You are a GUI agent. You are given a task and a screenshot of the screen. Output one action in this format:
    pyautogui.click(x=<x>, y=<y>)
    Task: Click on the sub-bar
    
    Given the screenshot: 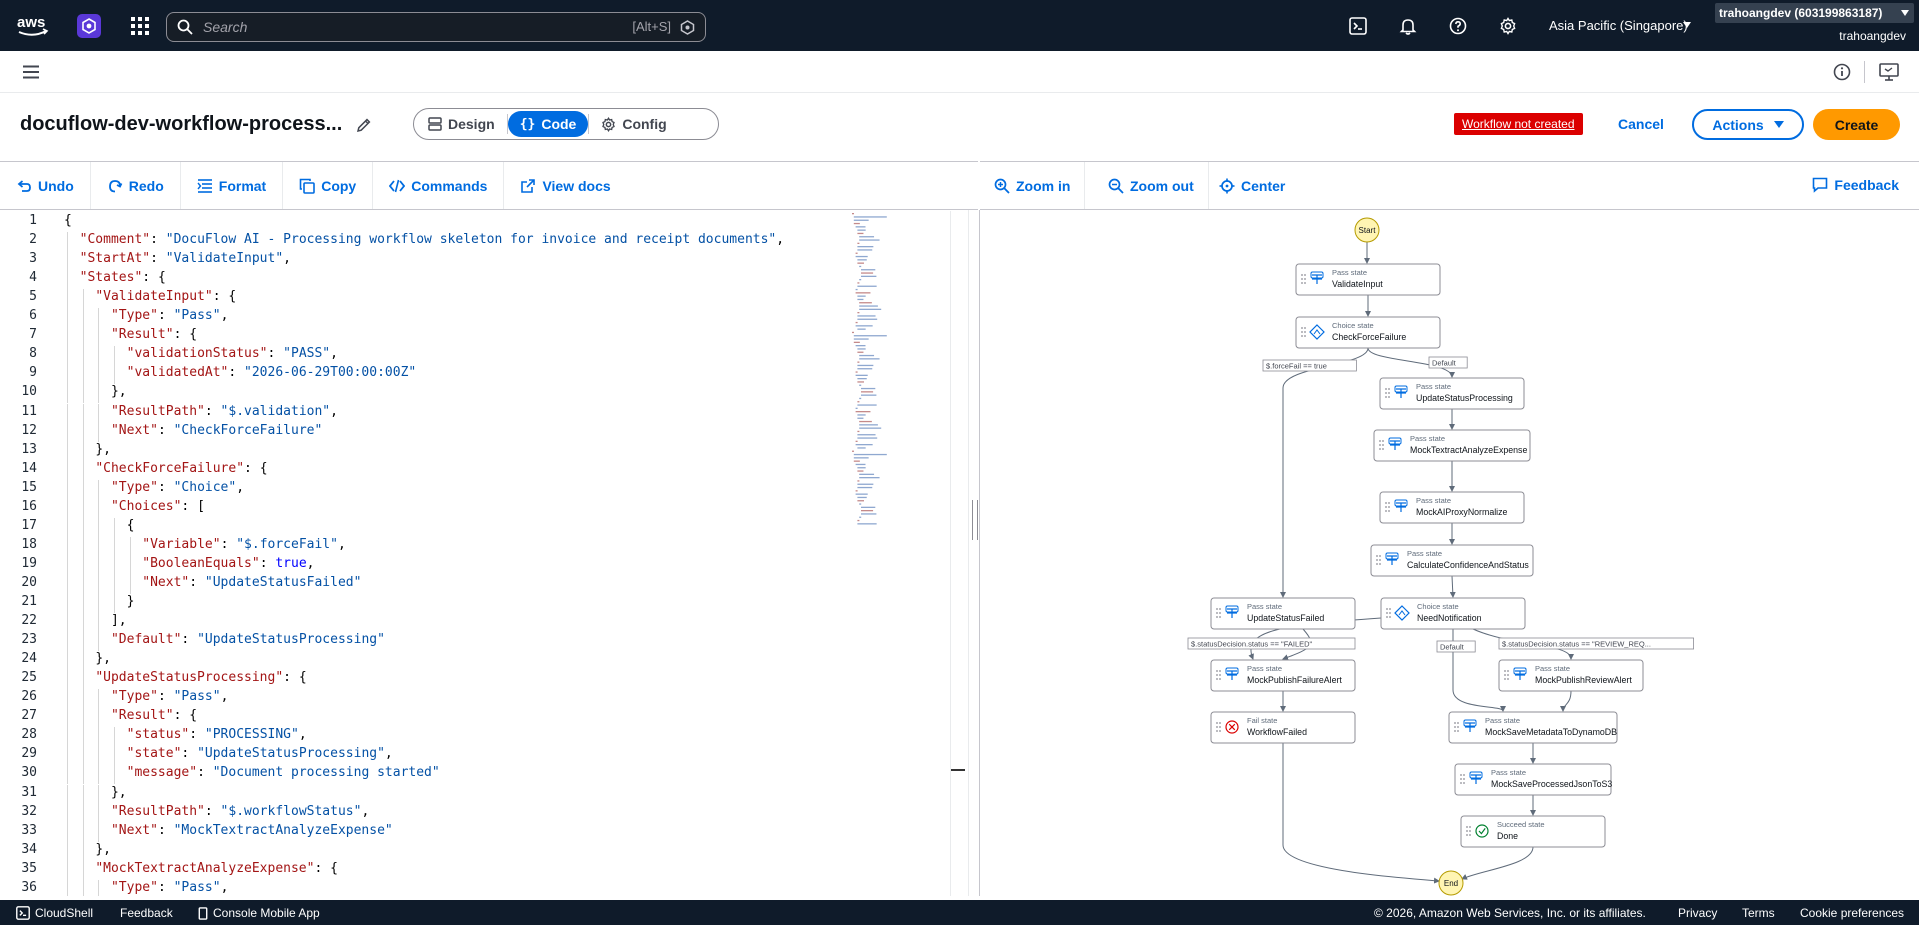 What is the action you would take?
    pyautogui.click(x=959, y=72)
    